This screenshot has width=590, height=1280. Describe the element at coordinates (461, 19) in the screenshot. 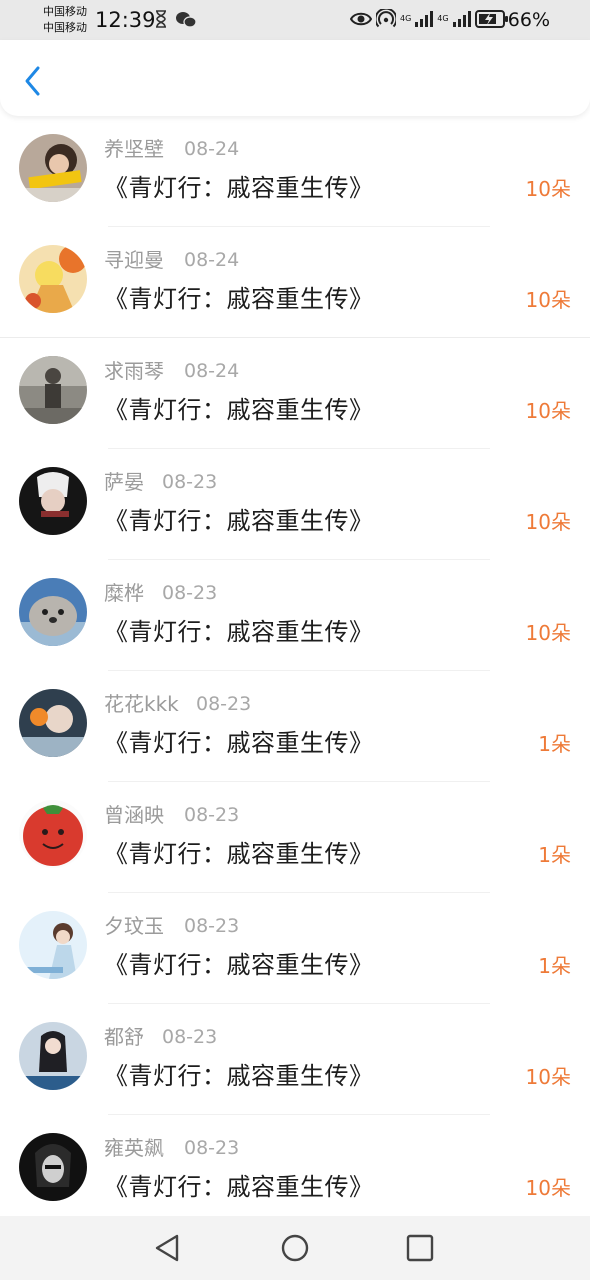

I see `signal-2-icon` at that location.